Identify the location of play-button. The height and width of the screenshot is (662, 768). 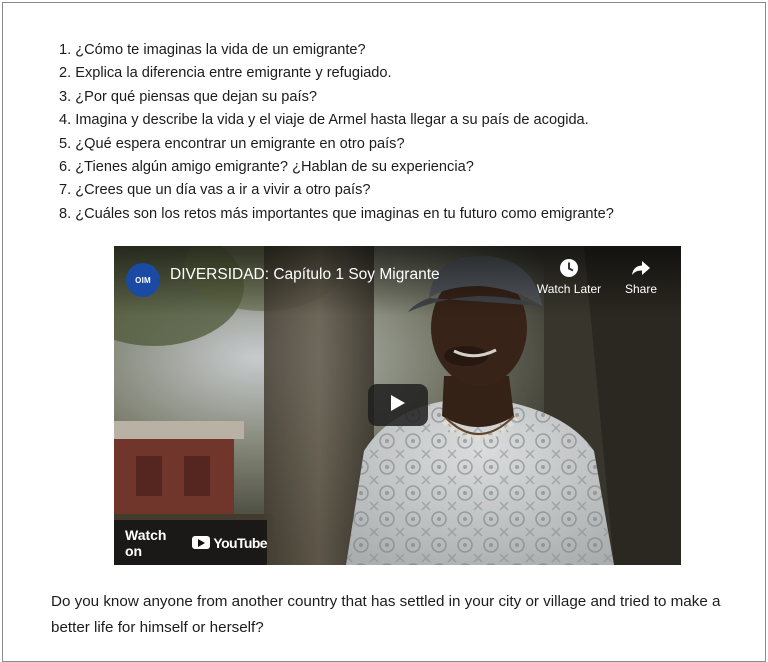
(398, 405).